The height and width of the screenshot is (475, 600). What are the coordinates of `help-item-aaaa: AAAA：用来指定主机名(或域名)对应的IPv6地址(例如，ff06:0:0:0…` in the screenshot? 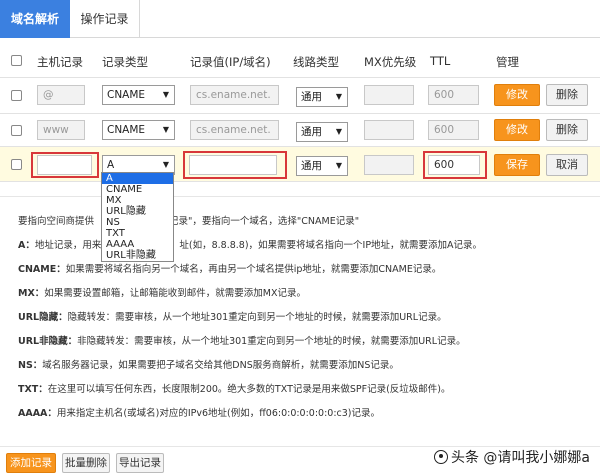 It's located at (199, 412).